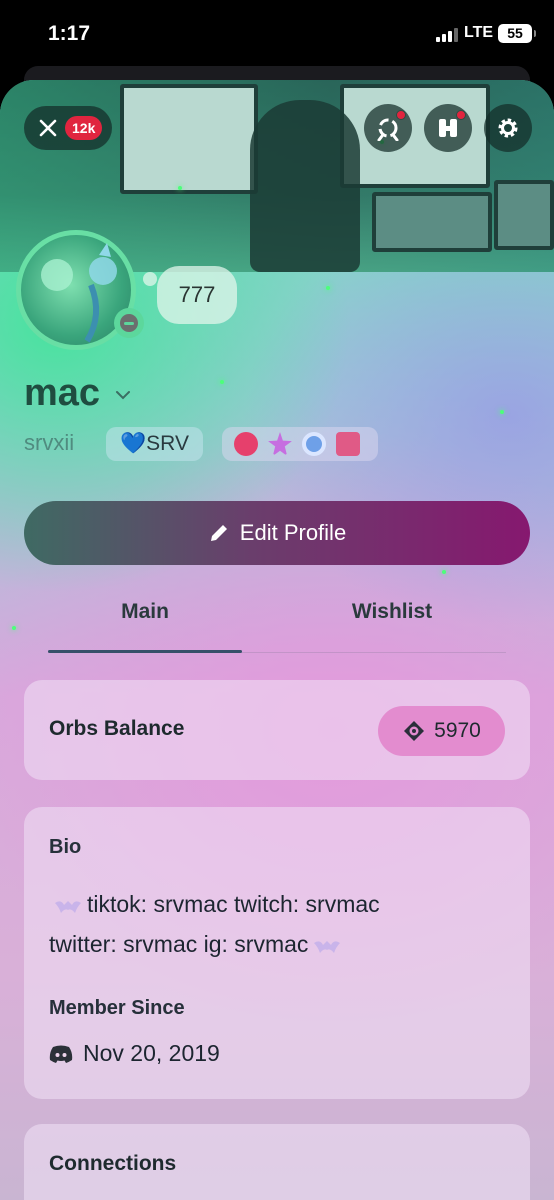  I want to click on pencil-icon, so click(218, 533).